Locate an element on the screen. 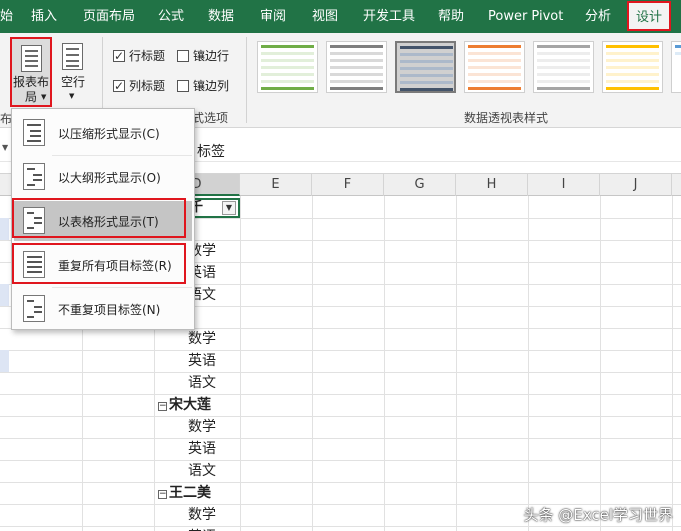 The height and width of the screenshot is (531, 681). menu-item-outline-form: 以大纲形式显示(O) is located at coordinates (103, 177).